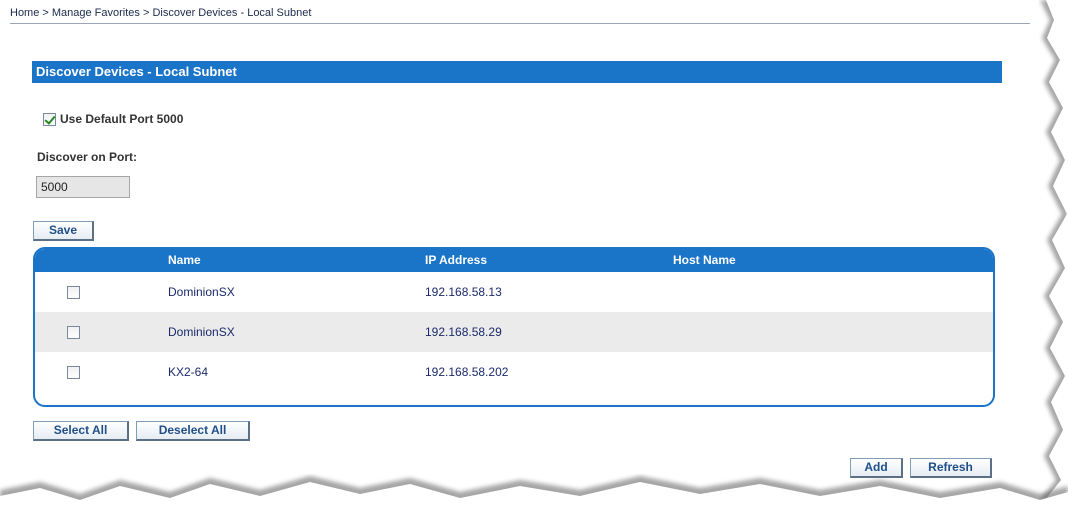 This screenshot has width=1068, height=508. What do you see at coordinates (184, 260) in the screenshot?
I see `column-header-name: Name` at bounding box center [184, 260].